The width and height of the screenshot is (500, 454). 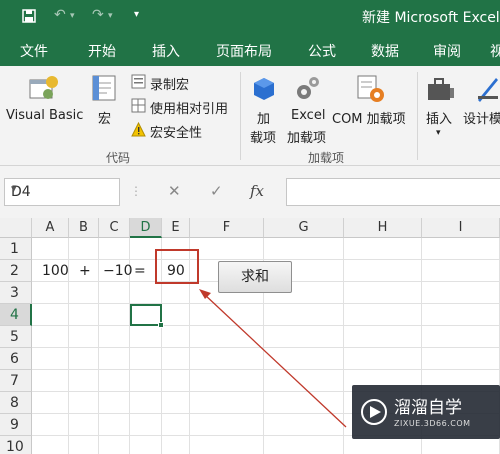 What do you see at coordinates (428, 408) in the screenshot?
I see `watermark-brand: 溜溜自学` at bounding box center [428, 408].